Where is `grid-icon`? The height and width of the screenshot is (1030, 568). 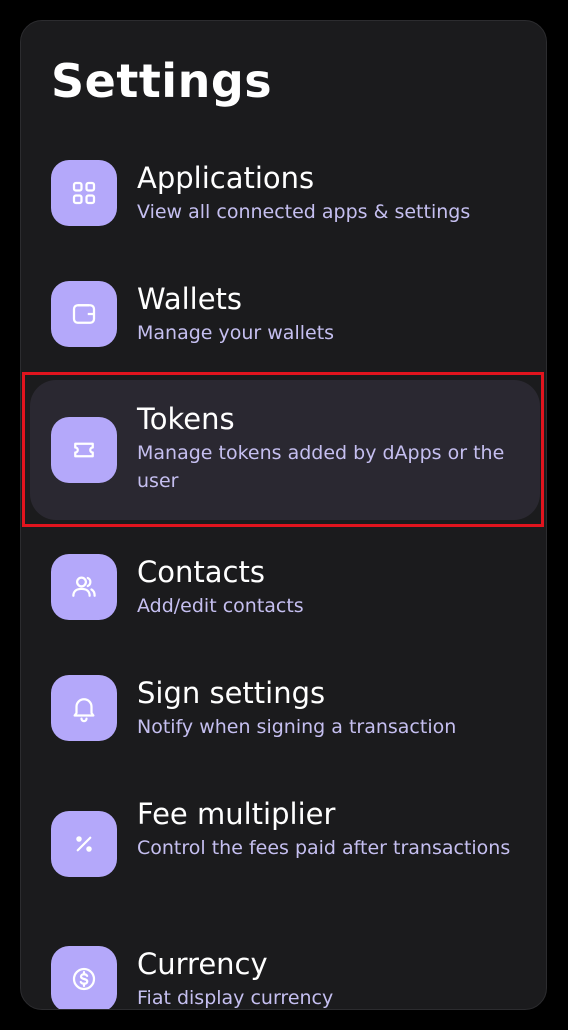
grid-icon is located at coordinates (84, 193).